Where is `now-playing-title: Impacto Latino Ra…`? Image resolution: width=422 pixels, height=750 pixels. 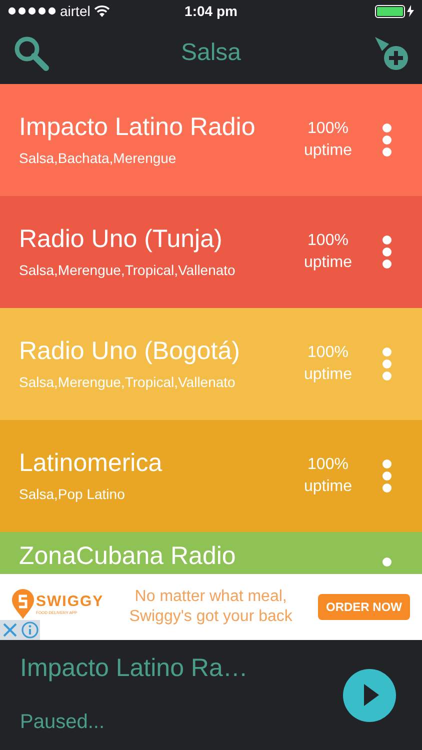 now-playing-title: Impacto Latino Ra… is located at coordinates (134, 668).